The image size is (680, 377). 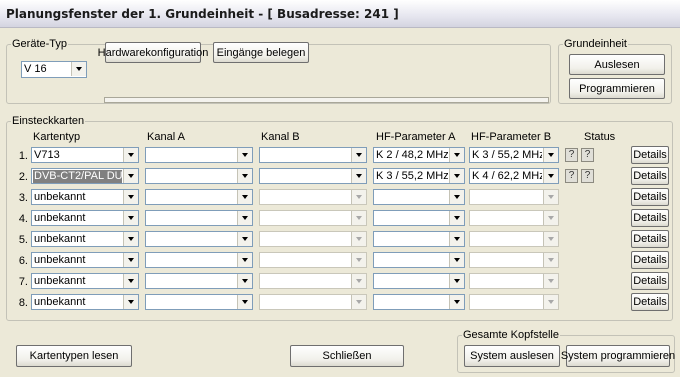 What do you see at coordinates (347, 356) in the screenshot?
I see `schliessen-button: Schließen` at bounding box center [347, 356].